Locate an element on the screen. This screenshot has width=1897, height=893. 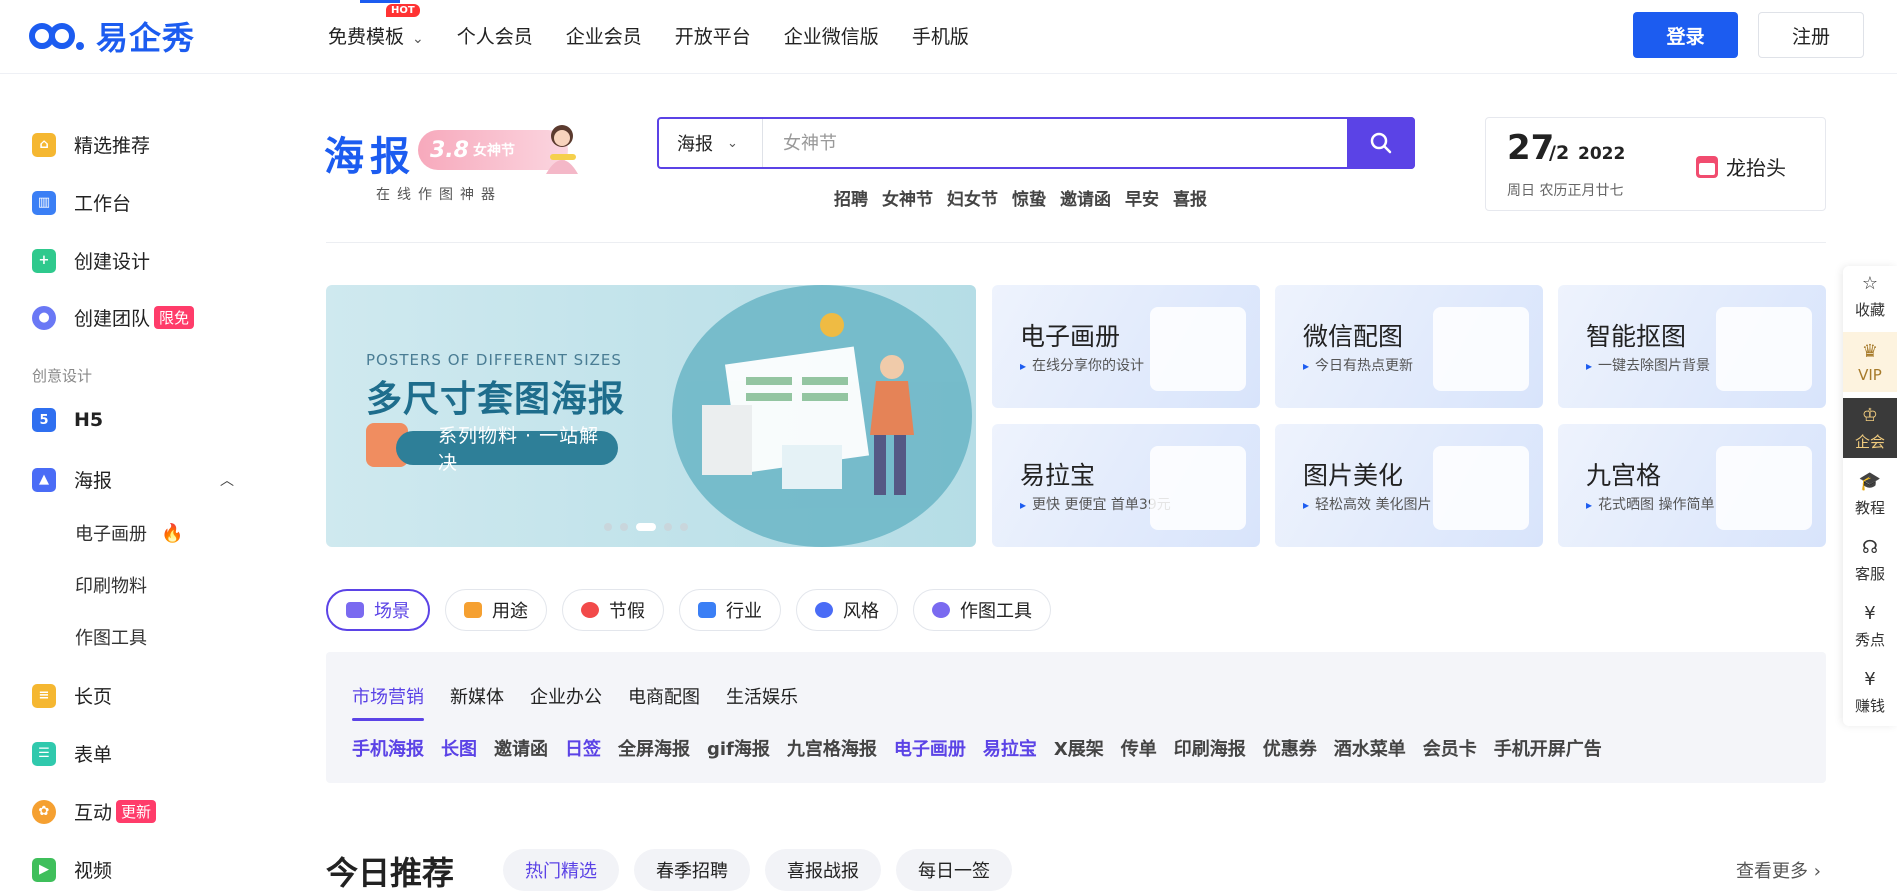
card-nine-grid: 九宫格 花式晒图 操作简单 is located at coordinates (1692, 485).